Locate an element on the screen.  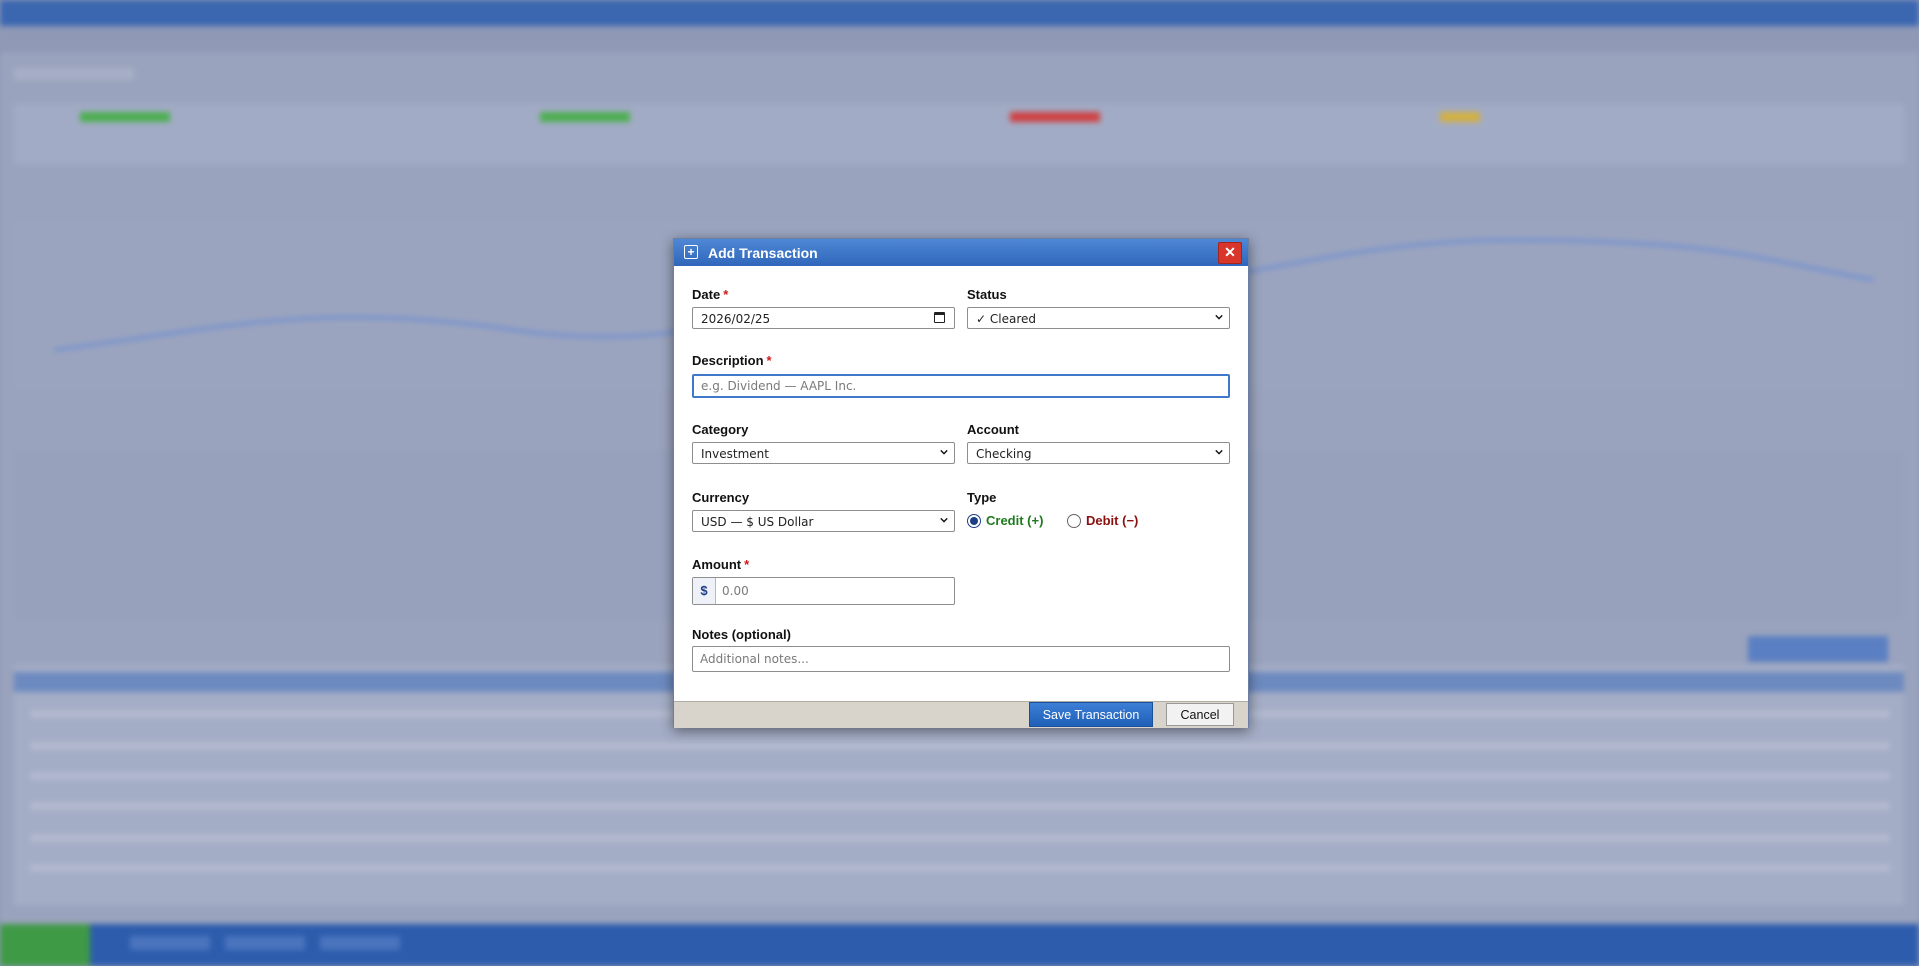
category-select: Investment is located at coordinates (823, 453).